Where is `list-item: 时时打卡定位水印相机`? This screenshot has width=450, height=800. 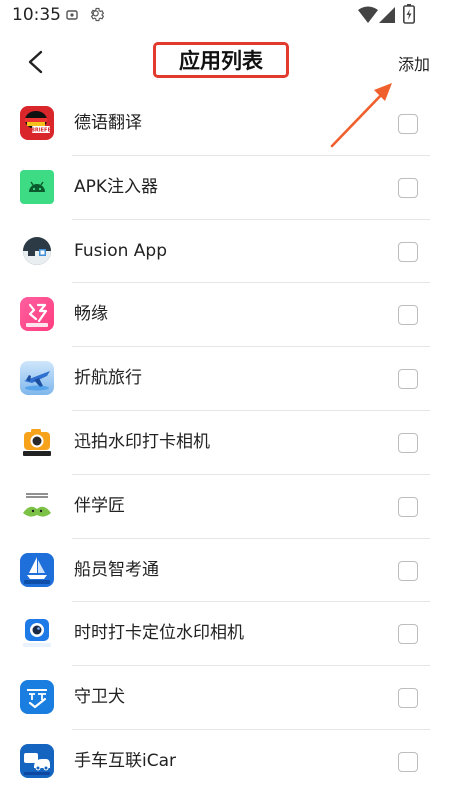
list-item: 时时打卡定位水印相机 is located at coordinates (225, 634).